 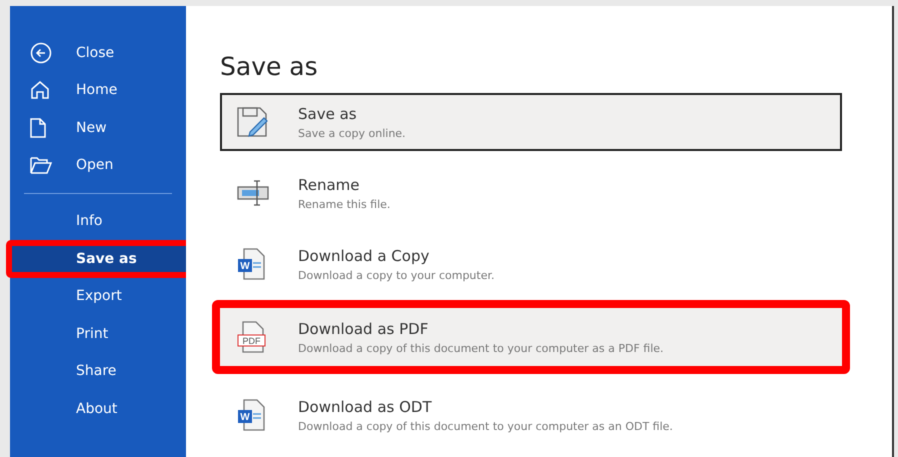 I want to click on sidebar-item: Close, so click(x=98, y=53).